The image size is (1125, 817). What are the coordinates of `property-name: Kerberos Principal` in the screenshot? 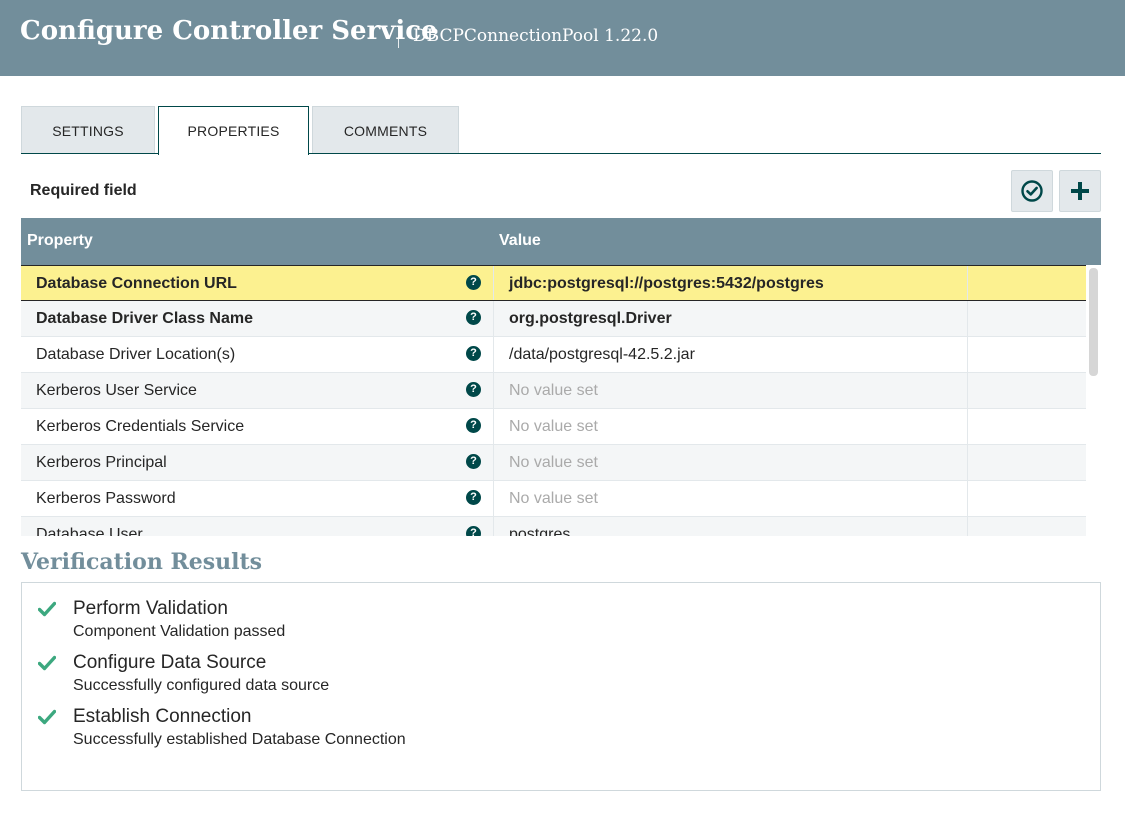 It's located at (101, 462).